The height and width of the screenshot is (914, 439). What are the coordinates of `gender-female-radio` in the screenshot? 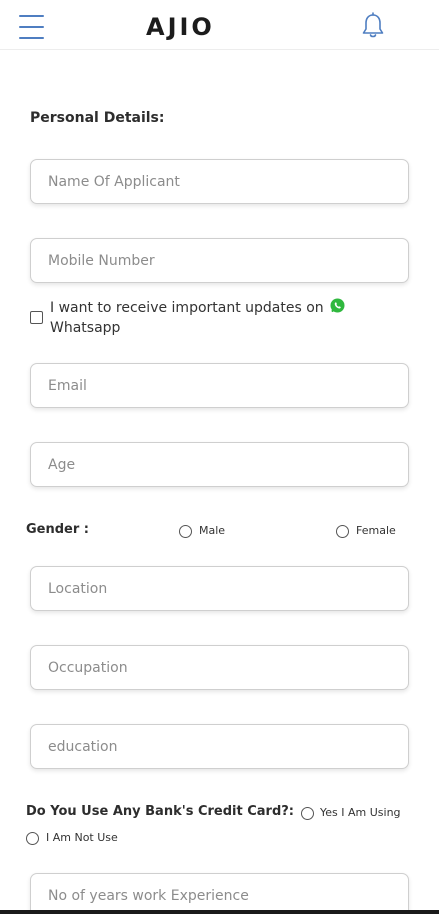 It's located at (342, 531).